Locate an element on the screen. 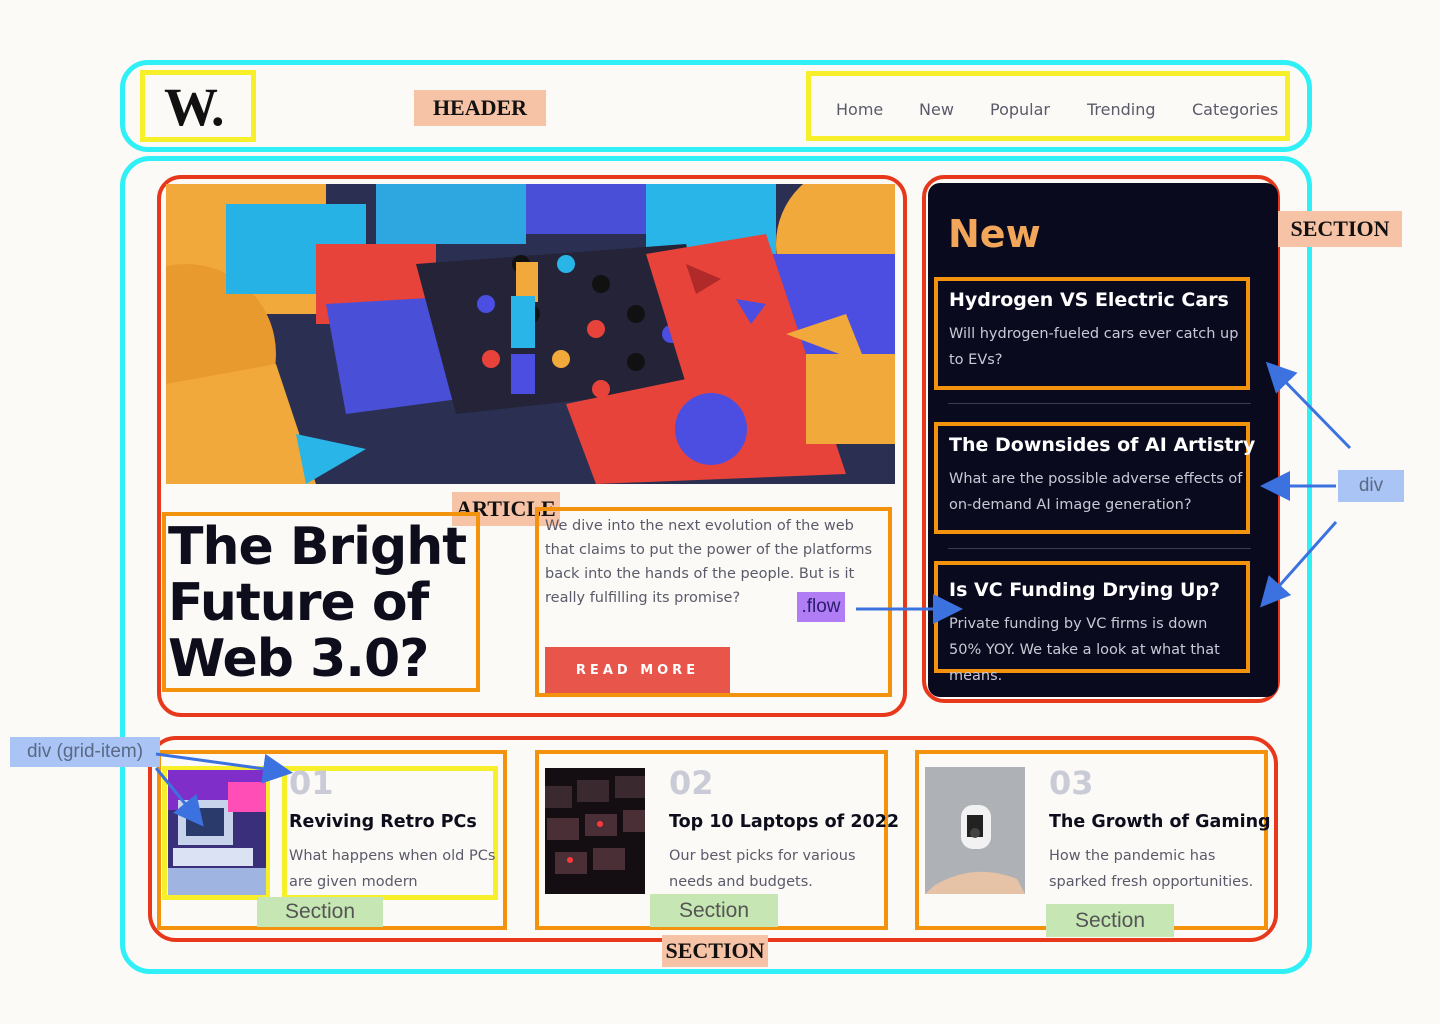  article-title: The Bright Future of Web 3.0? is located at coordinates (323, 603).